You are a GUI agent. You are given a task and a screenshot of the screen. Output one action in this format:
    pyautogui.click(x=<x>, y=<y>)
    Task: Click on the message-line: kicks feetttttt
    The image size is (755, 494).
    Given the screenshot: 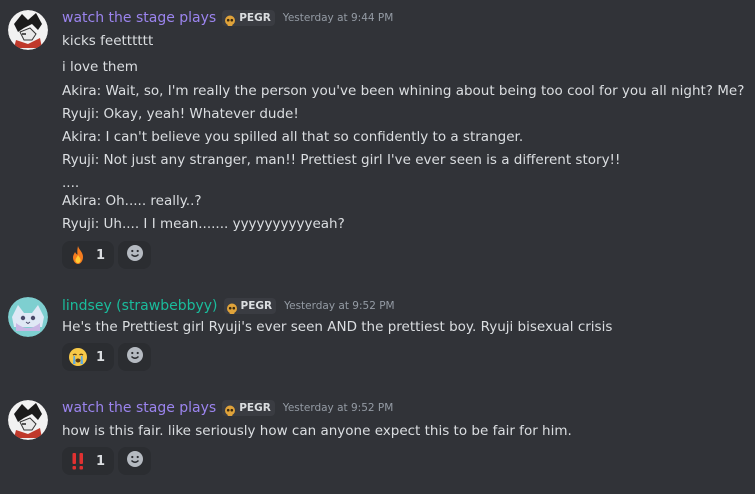 What is the action you would take?
    pyautogui.click(x=108, y=41)
    